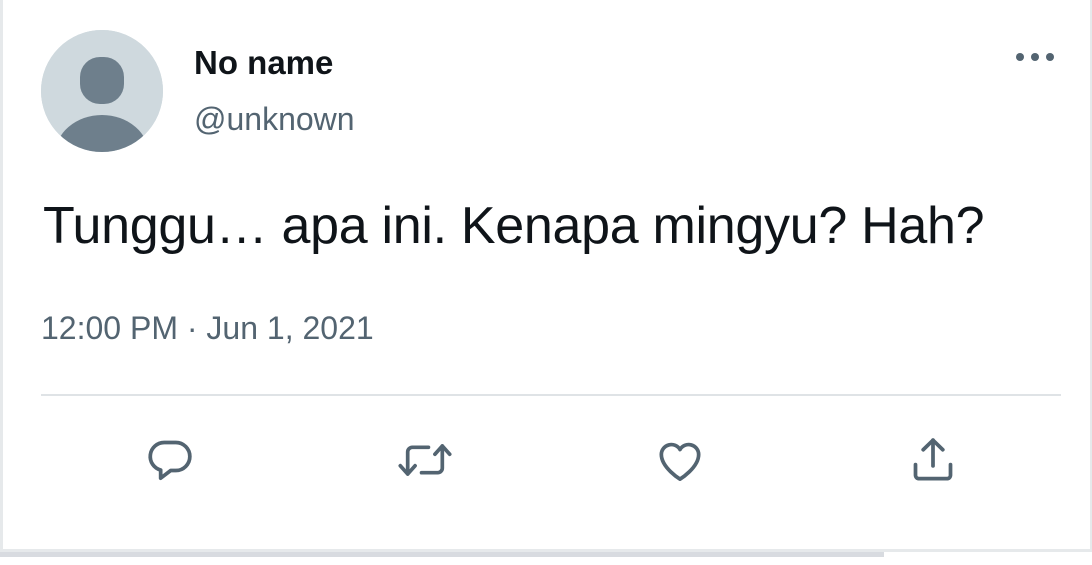 This screenshot has height=565, width=1092. I want to click on share-icon, so click(933, 459).